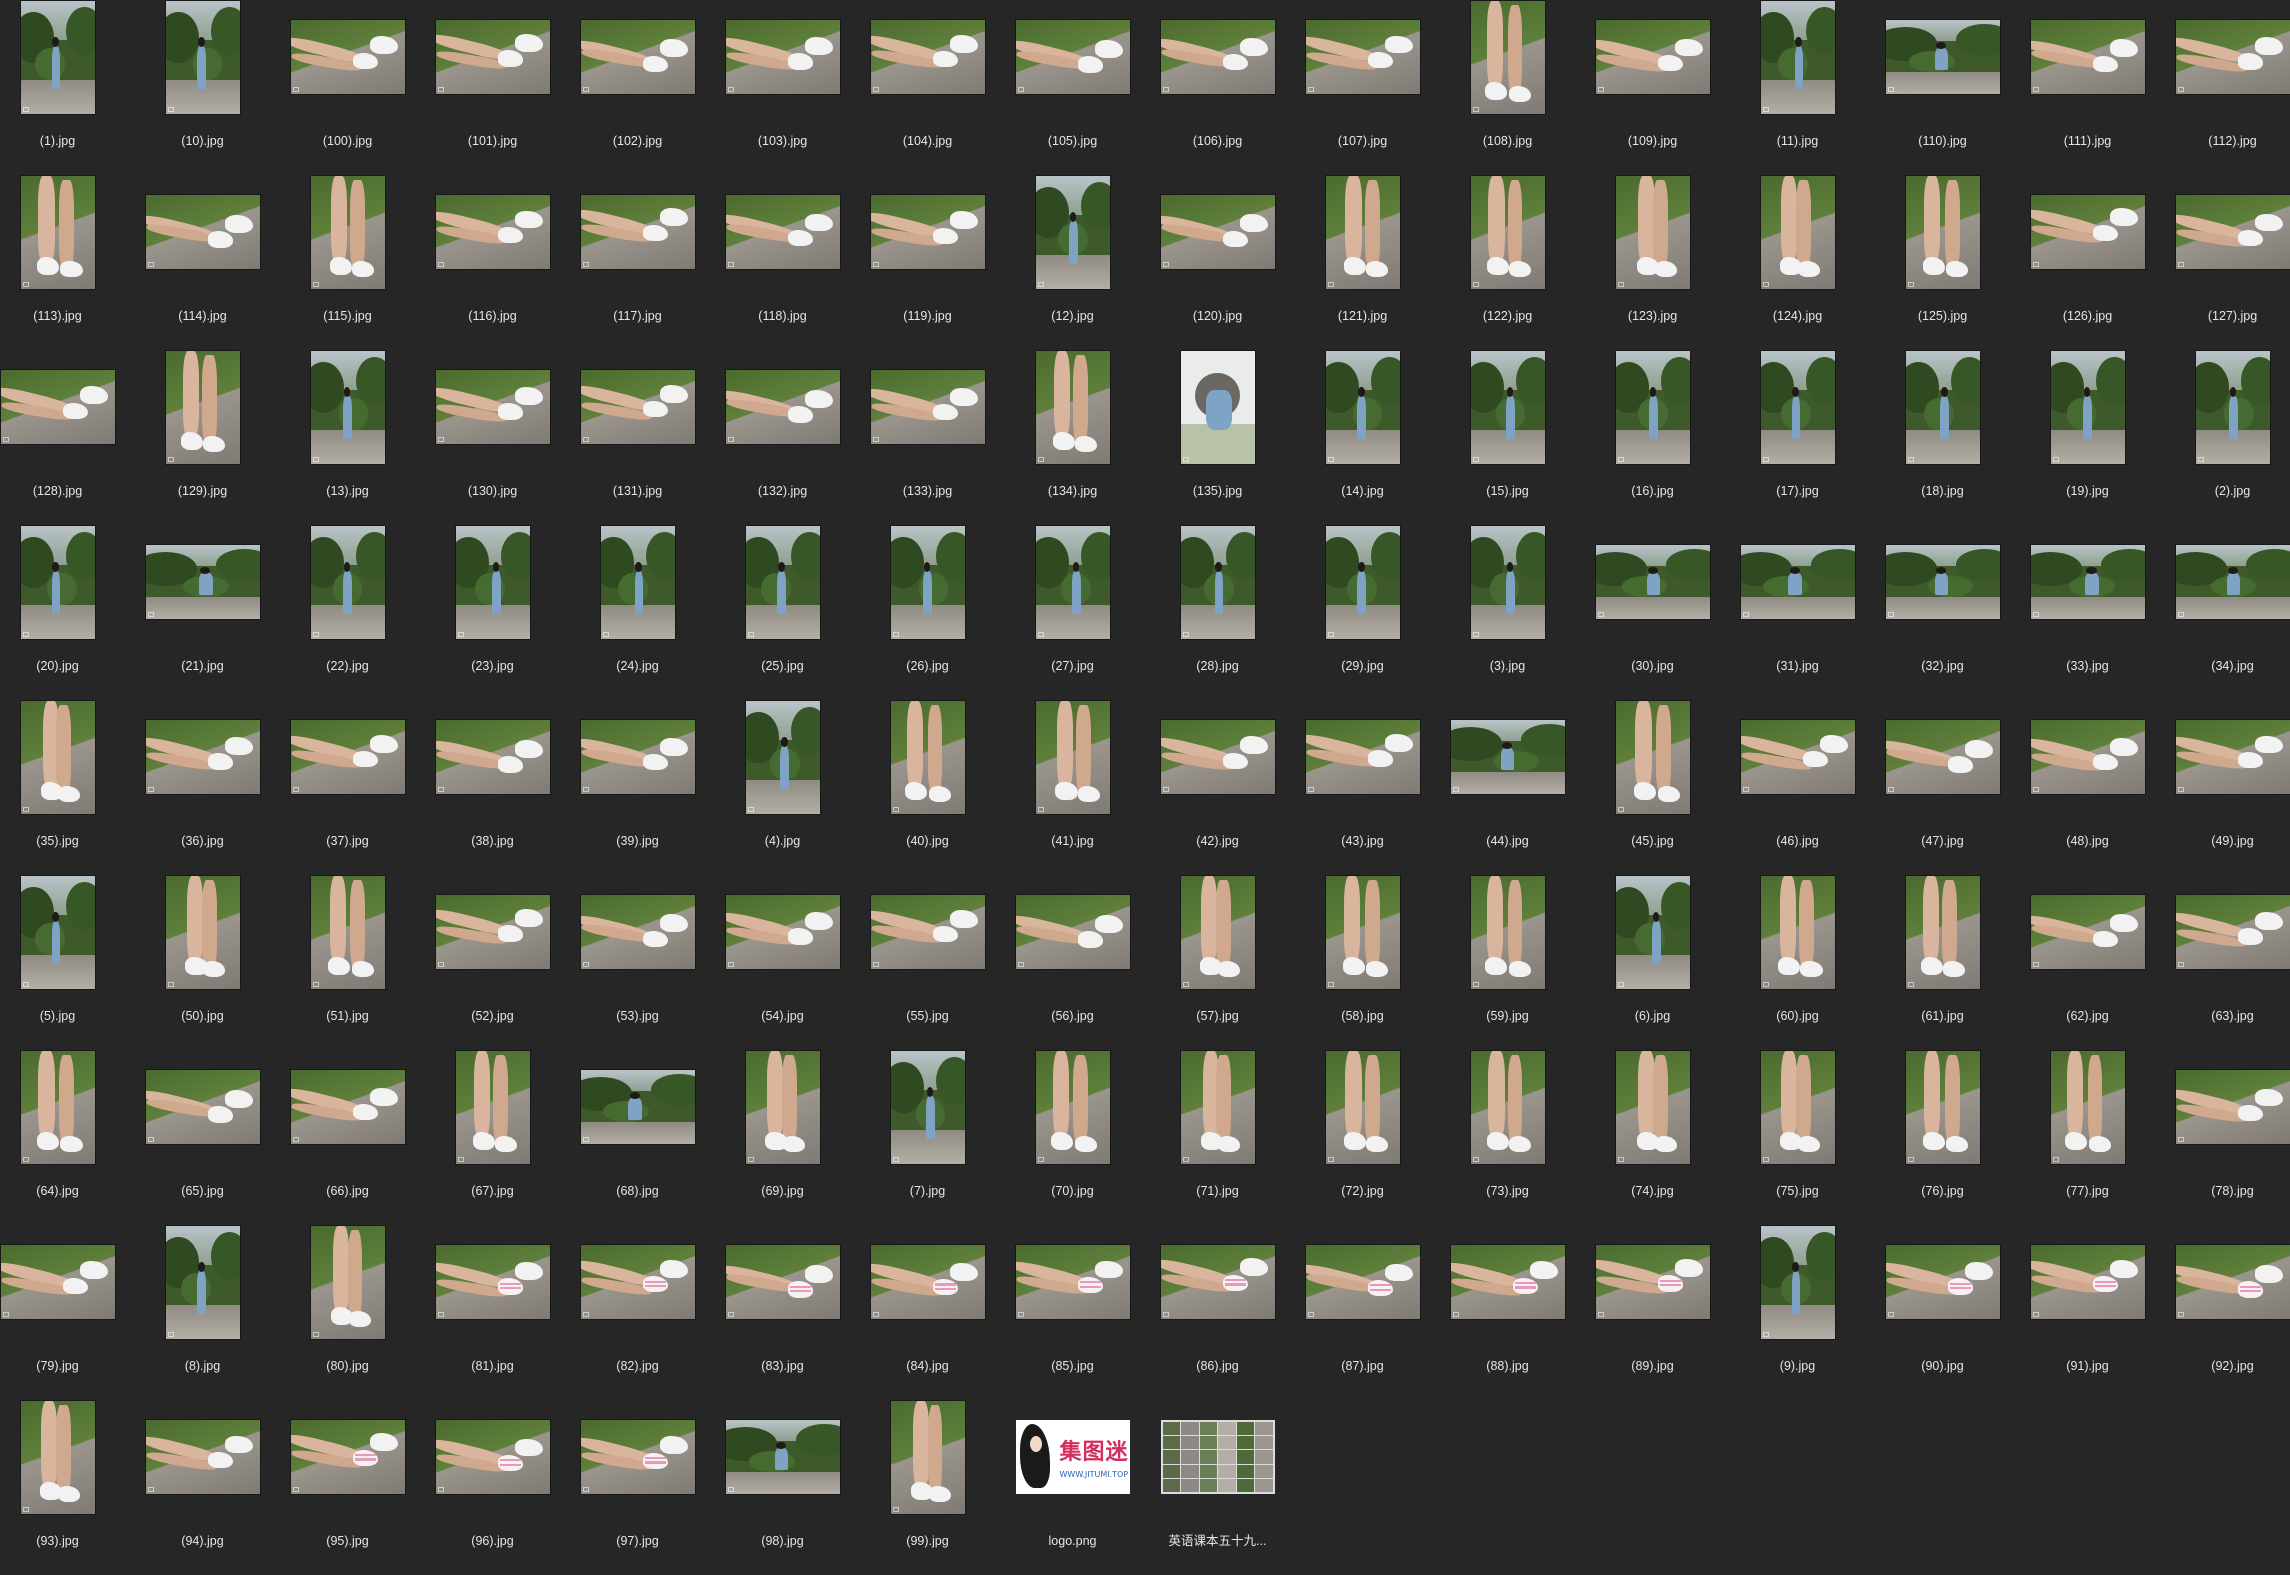 This screenshot has width=2290, height=1575. I want to click on file-item: (88).jpg, so click(1507, 1312).